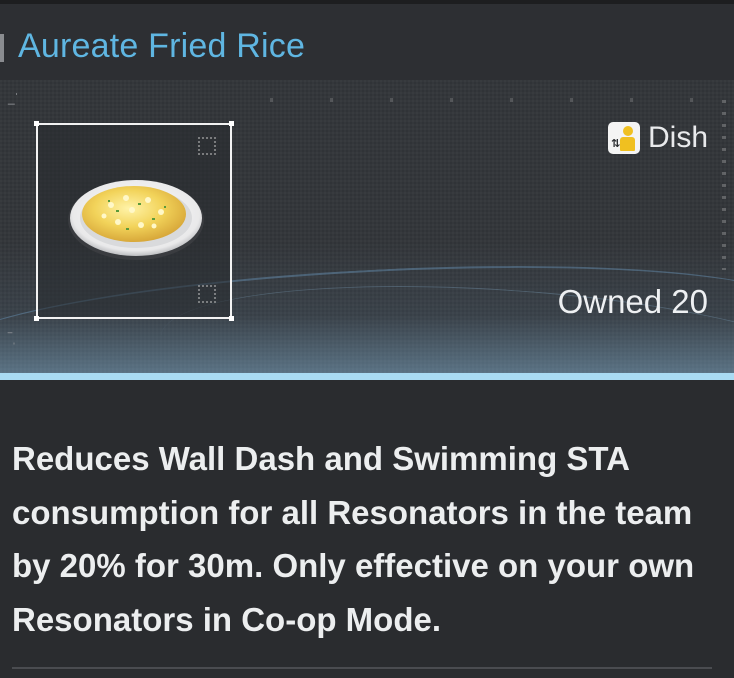 The image size is (734, 678). I want to click on header-accent-tick, so click(2, 48).